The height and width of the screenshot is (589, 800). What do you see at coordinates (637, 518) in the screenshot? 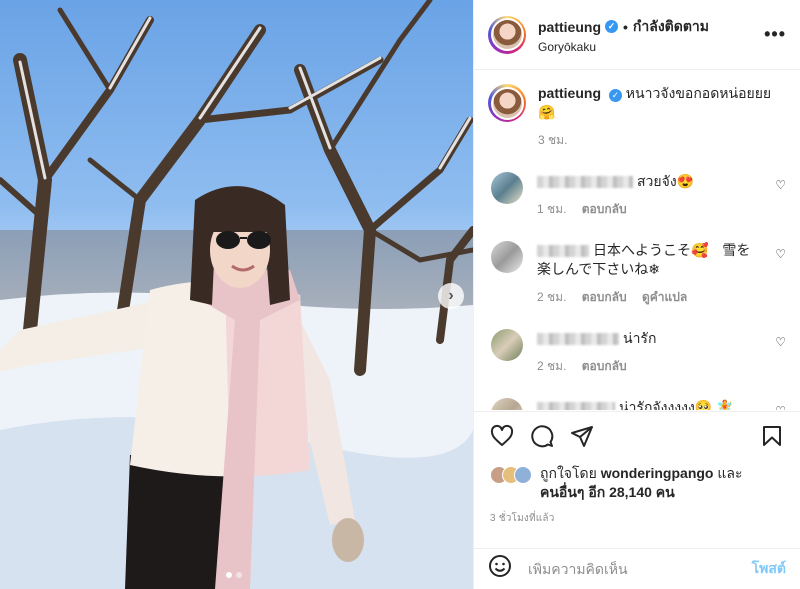
I see `posted-time: 3 ชั่วโมงที่แล้ว` at bounding box center [637, 518].